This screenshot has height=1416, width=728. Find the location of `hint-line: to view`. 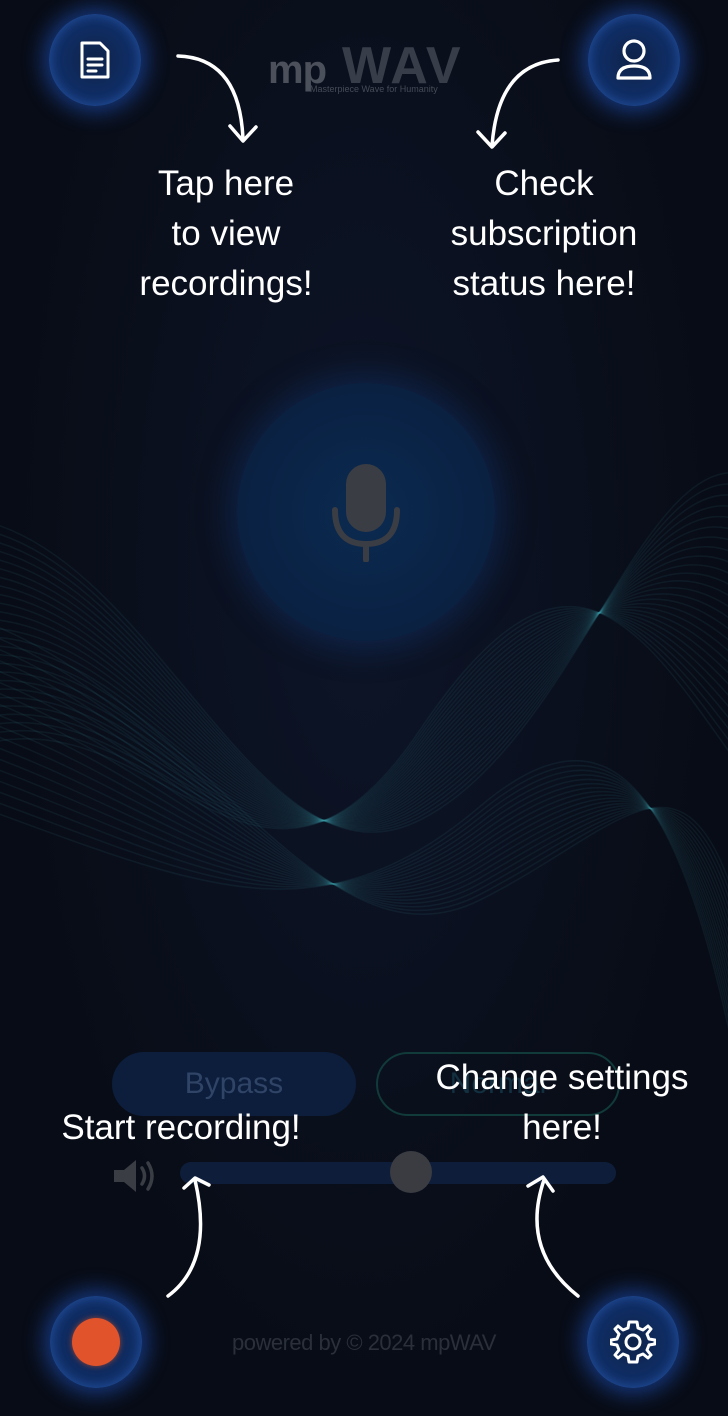

hint-line: to view is located at coordinates (226, 233).